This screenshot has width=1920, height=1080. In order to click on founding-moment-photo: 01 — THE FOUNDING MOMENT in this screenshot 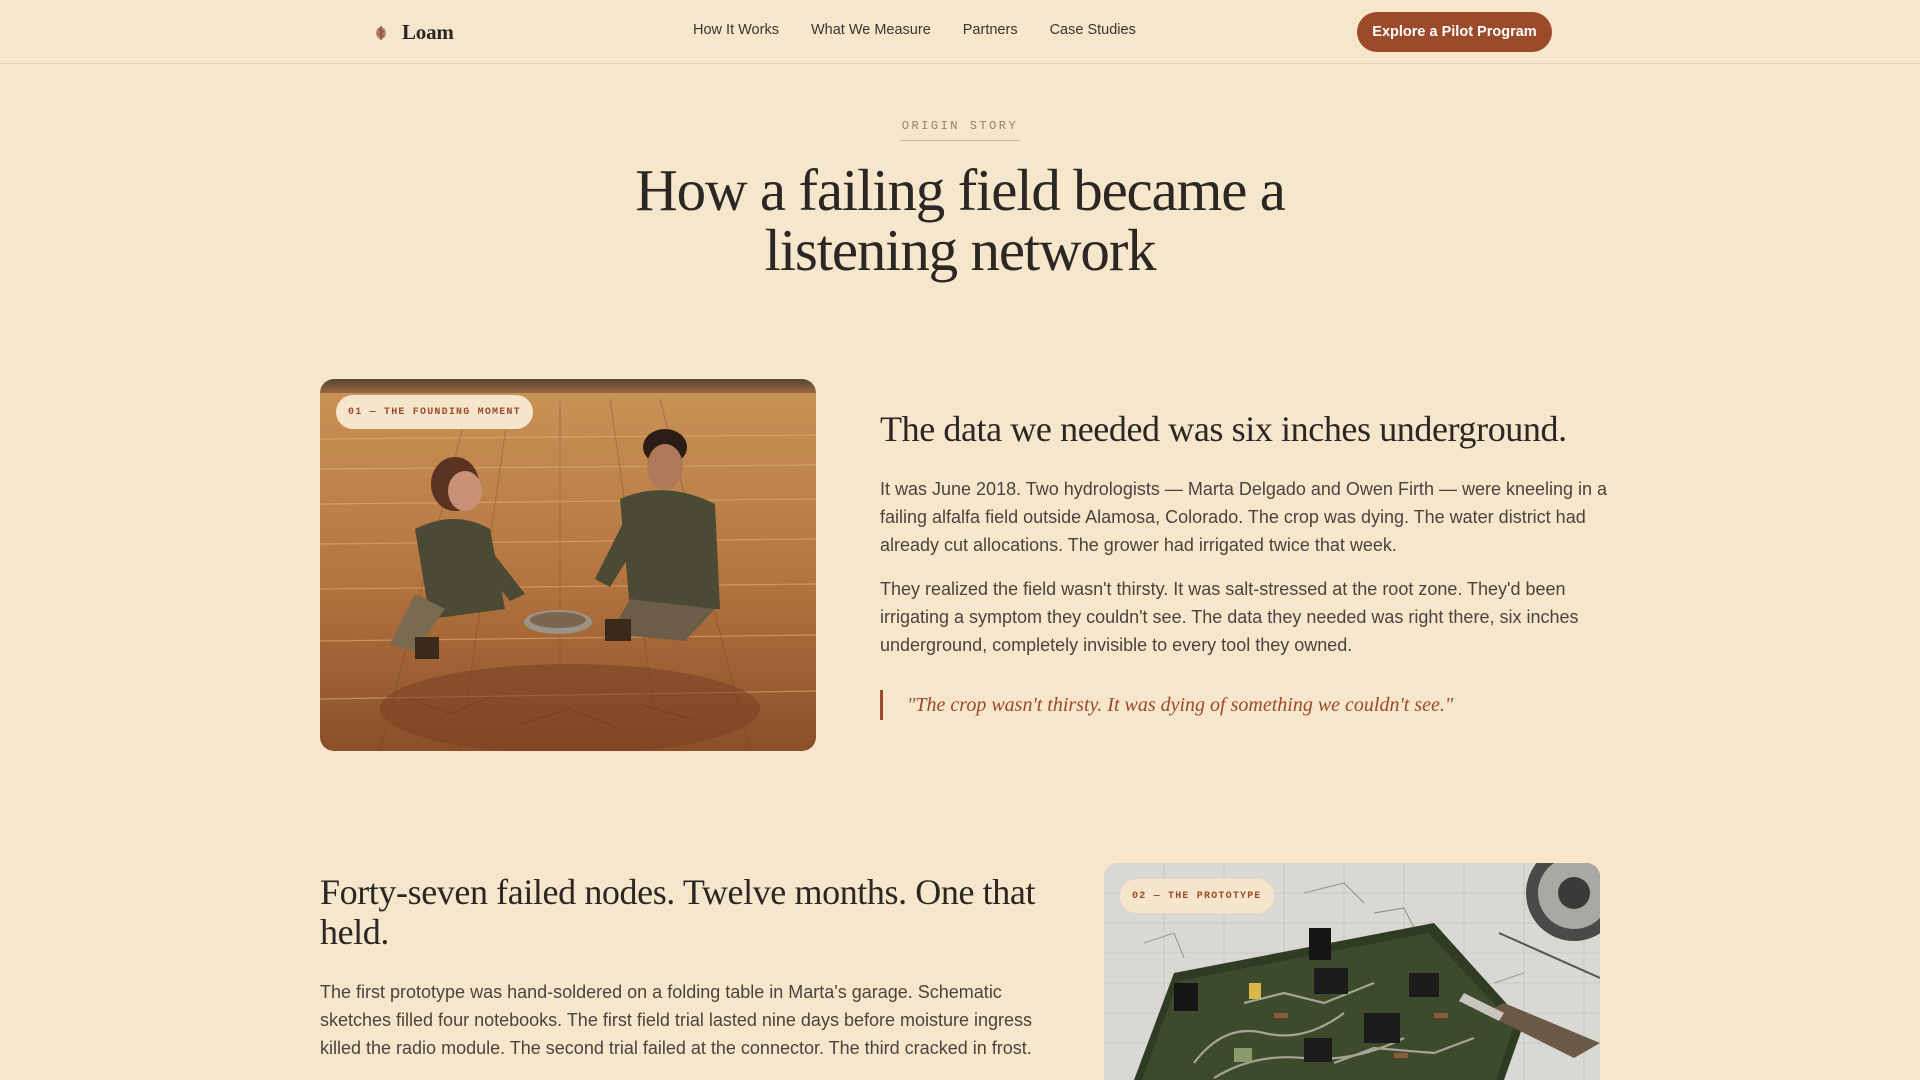, I will do `click(568, 565)`.